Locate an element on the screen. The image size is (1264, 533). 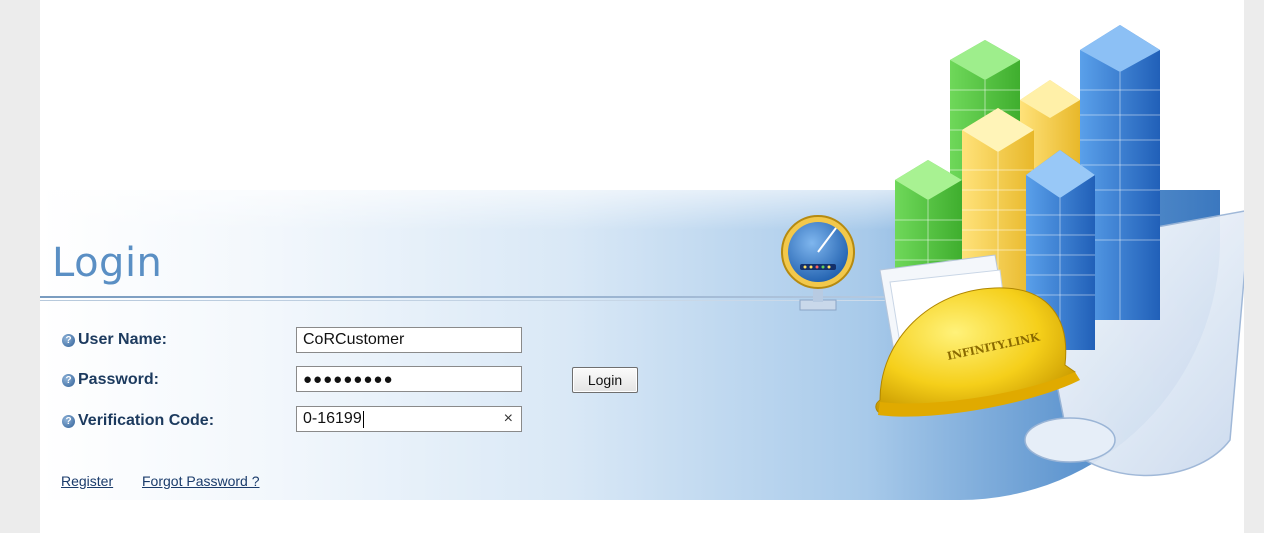
forgot-password-link: Forgot Password ? is located at coordinates (201, 481).